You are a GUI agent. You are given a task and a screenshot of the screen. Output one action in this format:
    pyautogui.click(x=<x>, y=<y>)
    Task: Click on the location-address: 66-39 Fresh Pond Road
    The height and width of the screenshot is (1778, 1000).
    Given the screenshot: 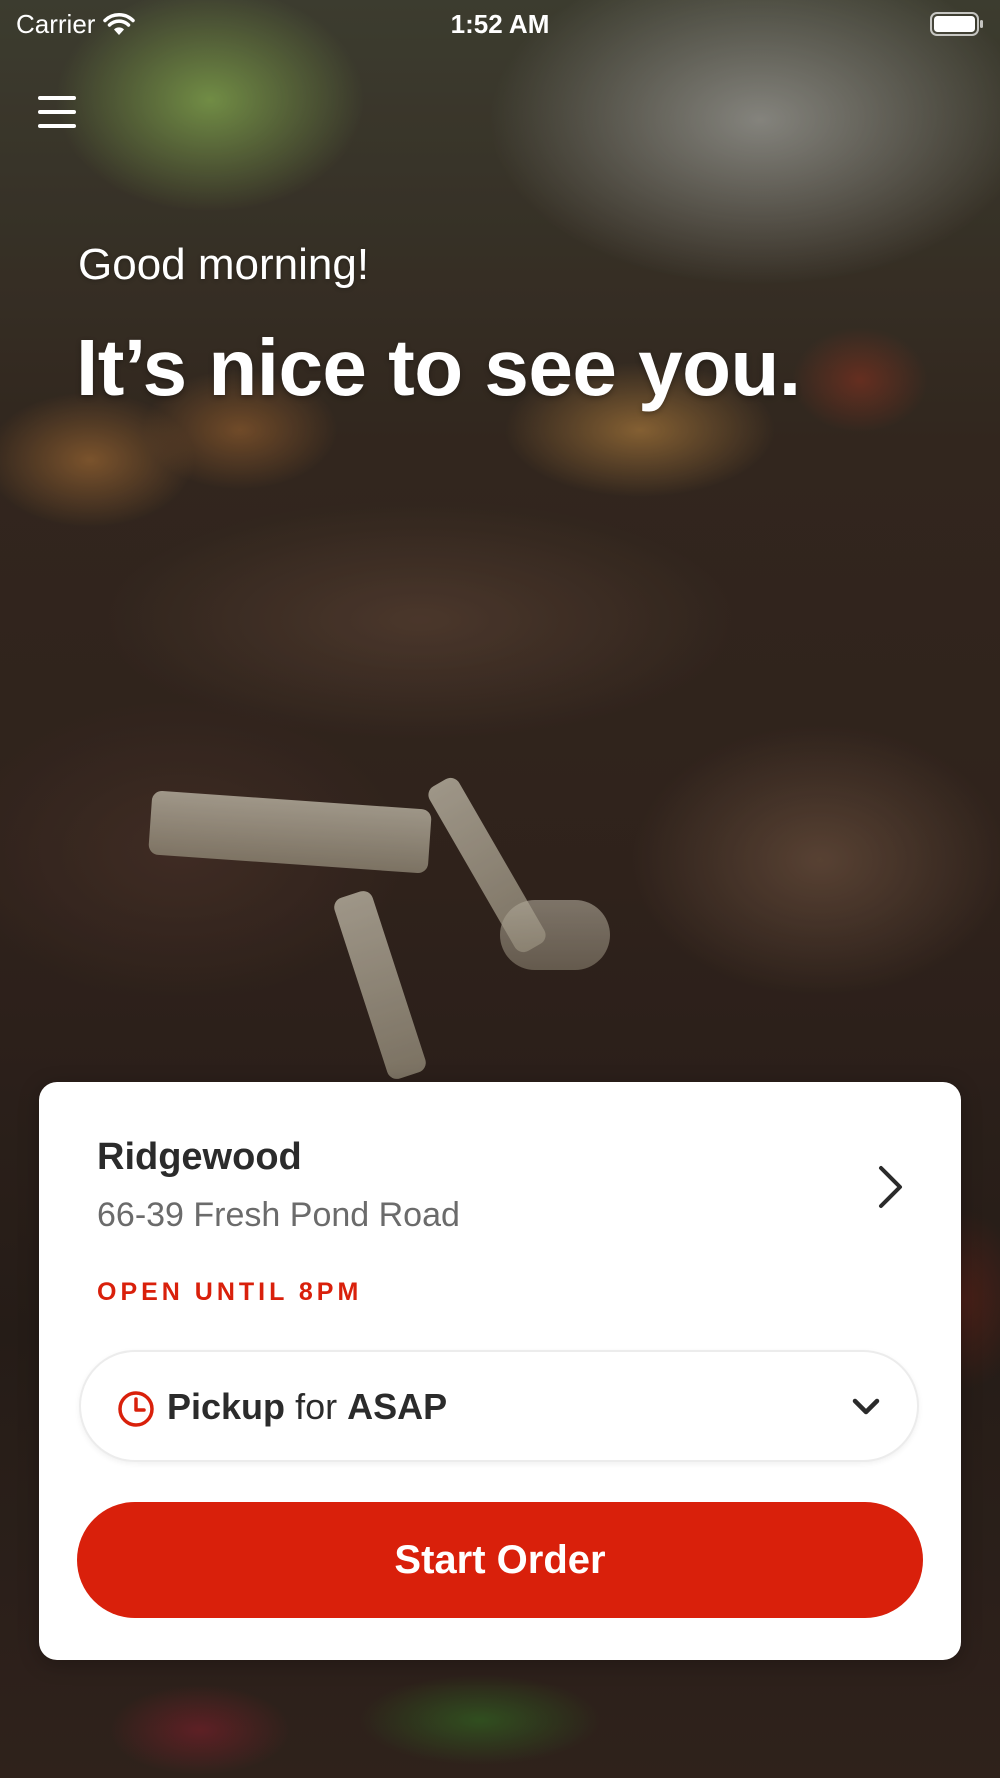 What is the action you would take?
    pyautogui.click(x=278, y=1215)
    